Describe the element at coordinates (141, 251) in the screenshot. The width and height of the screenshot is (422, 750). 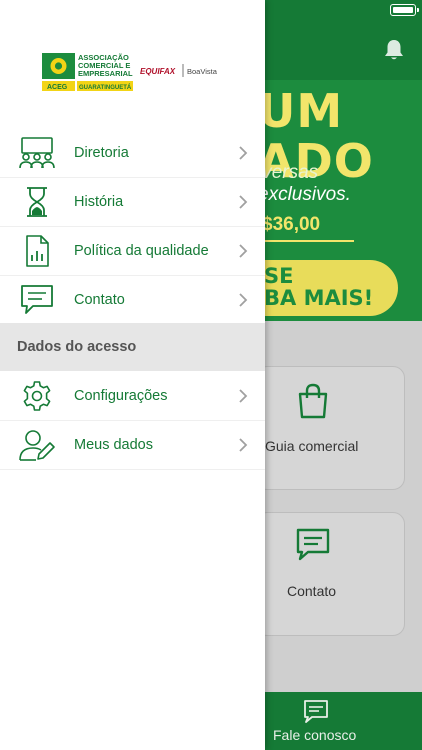
I see `menu-label-politica-qualidade: Política da qualidade` at that location.